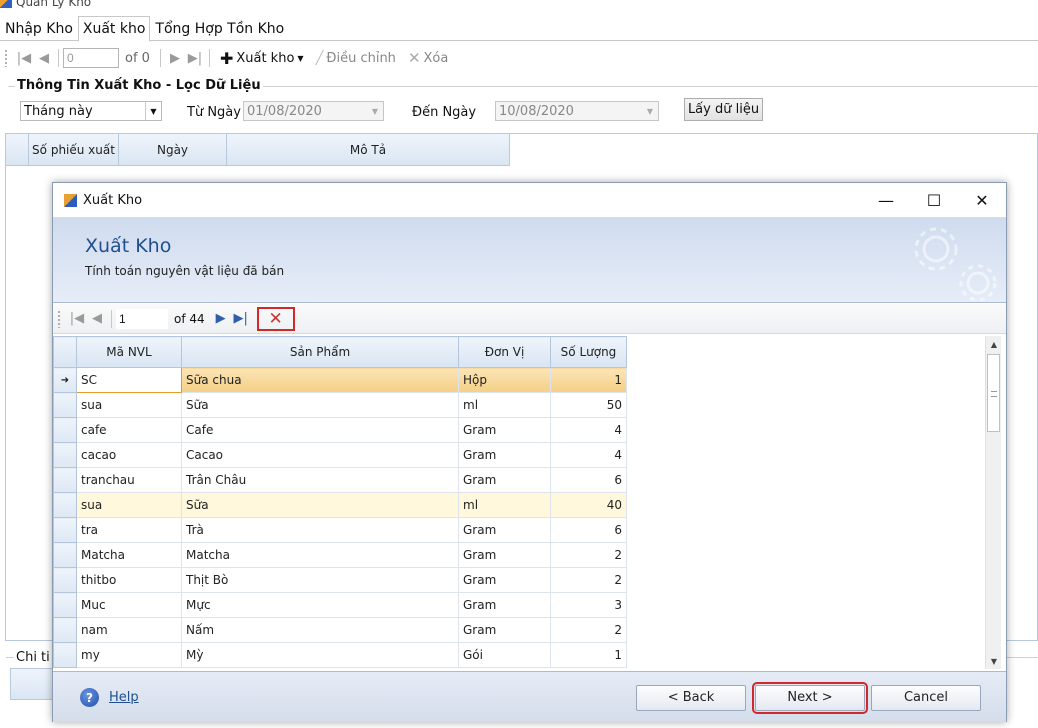  What do you see at coordinates (504, 655) in the screenshot?
I see `cell-unit: Gói` at bounding box center [504, 655].